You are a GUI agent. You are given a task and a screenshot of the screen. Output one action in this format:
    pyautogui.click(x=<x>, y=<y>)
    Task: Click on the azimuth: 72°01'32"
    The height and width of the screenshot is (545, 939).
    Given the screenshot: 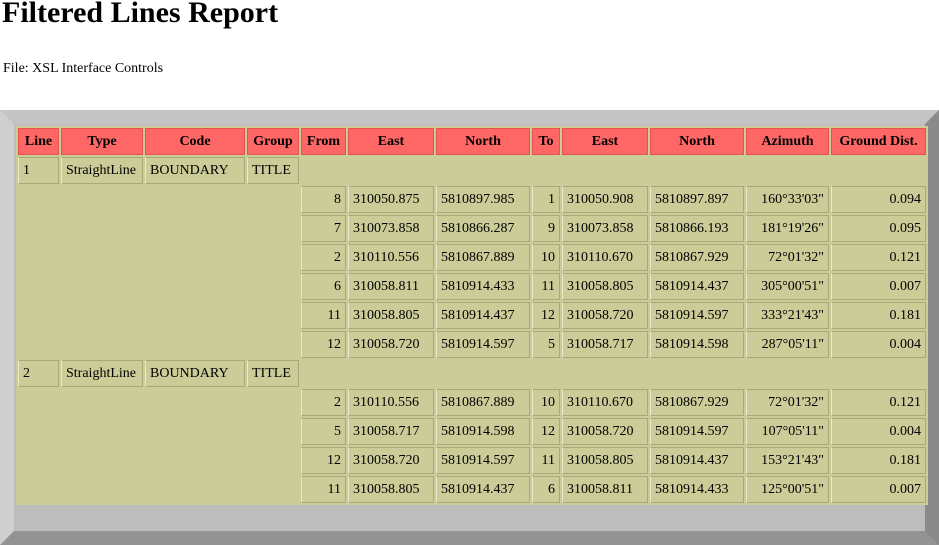 What is the action you would take?
    pyautogui.click(x=787, y=402)
    